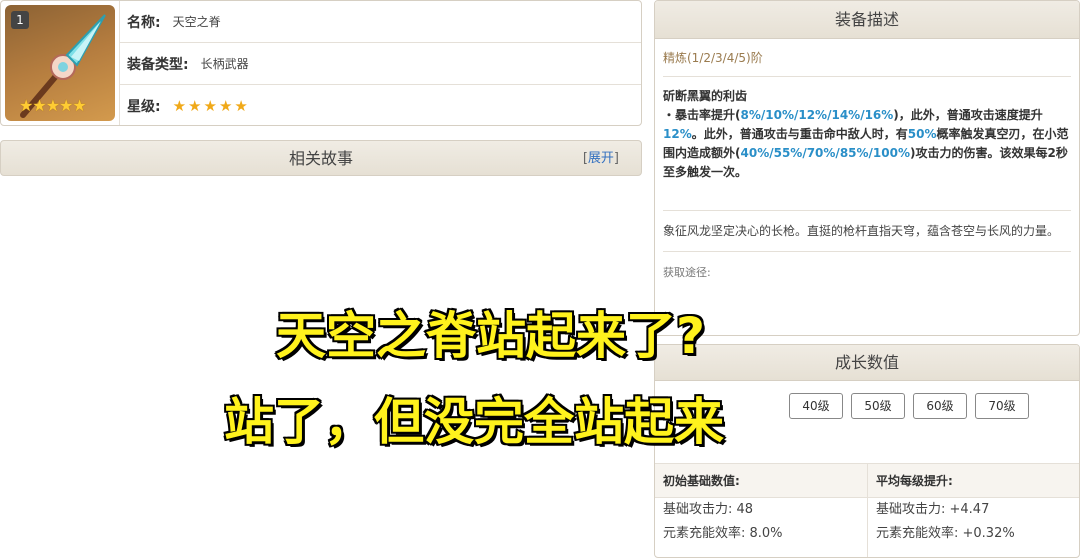 The image size is (1080, 558). I want to click on passive-highlight-value: 8%/10%/12%/14%/16%, so click(817, 115).